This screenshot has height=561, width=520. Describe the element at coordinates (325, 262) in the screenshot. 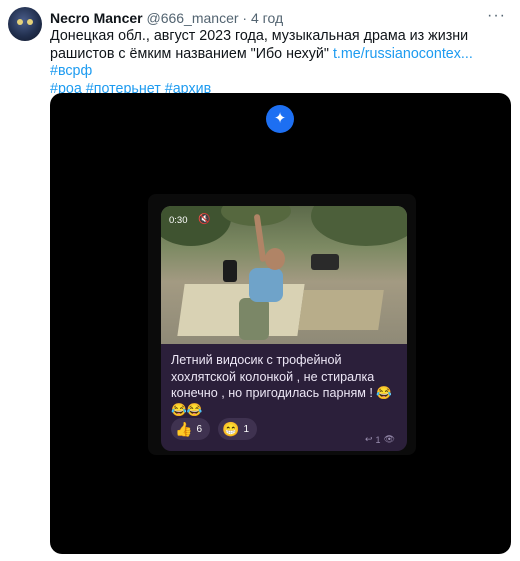

I see `equipment-object` at that location.